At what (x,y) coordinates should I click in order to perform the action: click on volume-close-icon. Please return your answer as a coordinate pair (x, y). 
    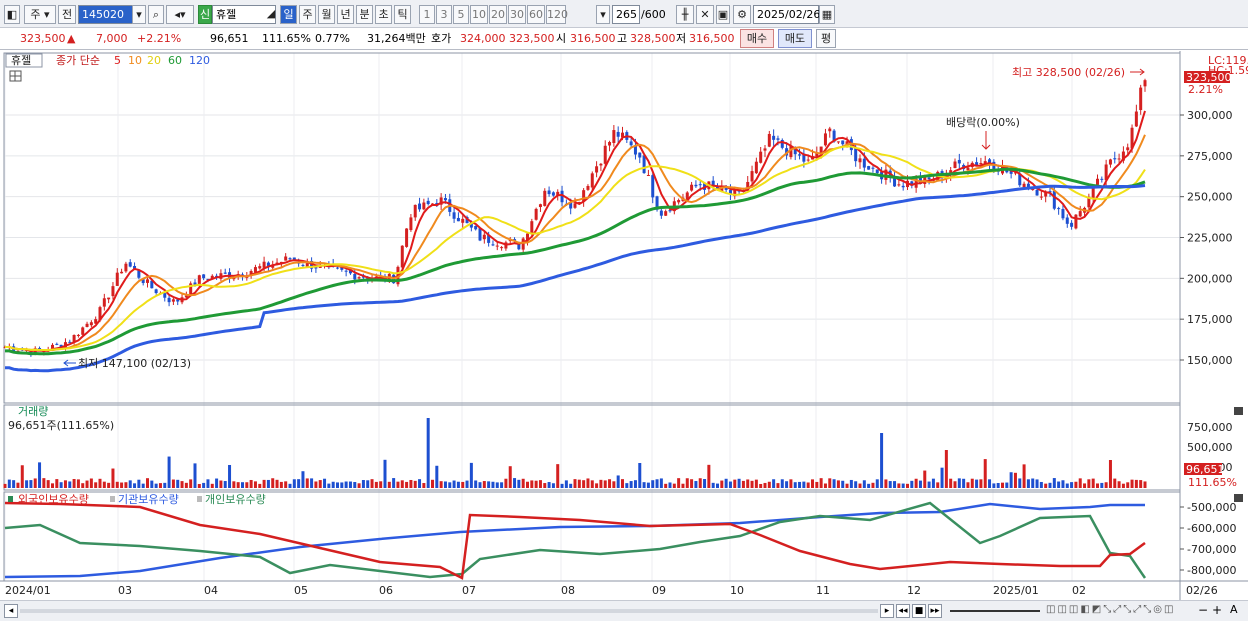
    Looking at the image, I should click on (1238, 411).